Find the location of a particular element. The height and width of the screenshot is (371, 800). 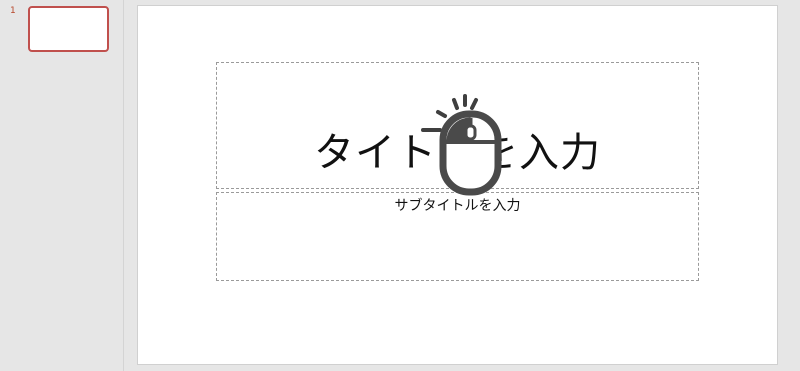

subtitle-placeholder: サブタイトルを入力 is located at coordinates (457, 236).